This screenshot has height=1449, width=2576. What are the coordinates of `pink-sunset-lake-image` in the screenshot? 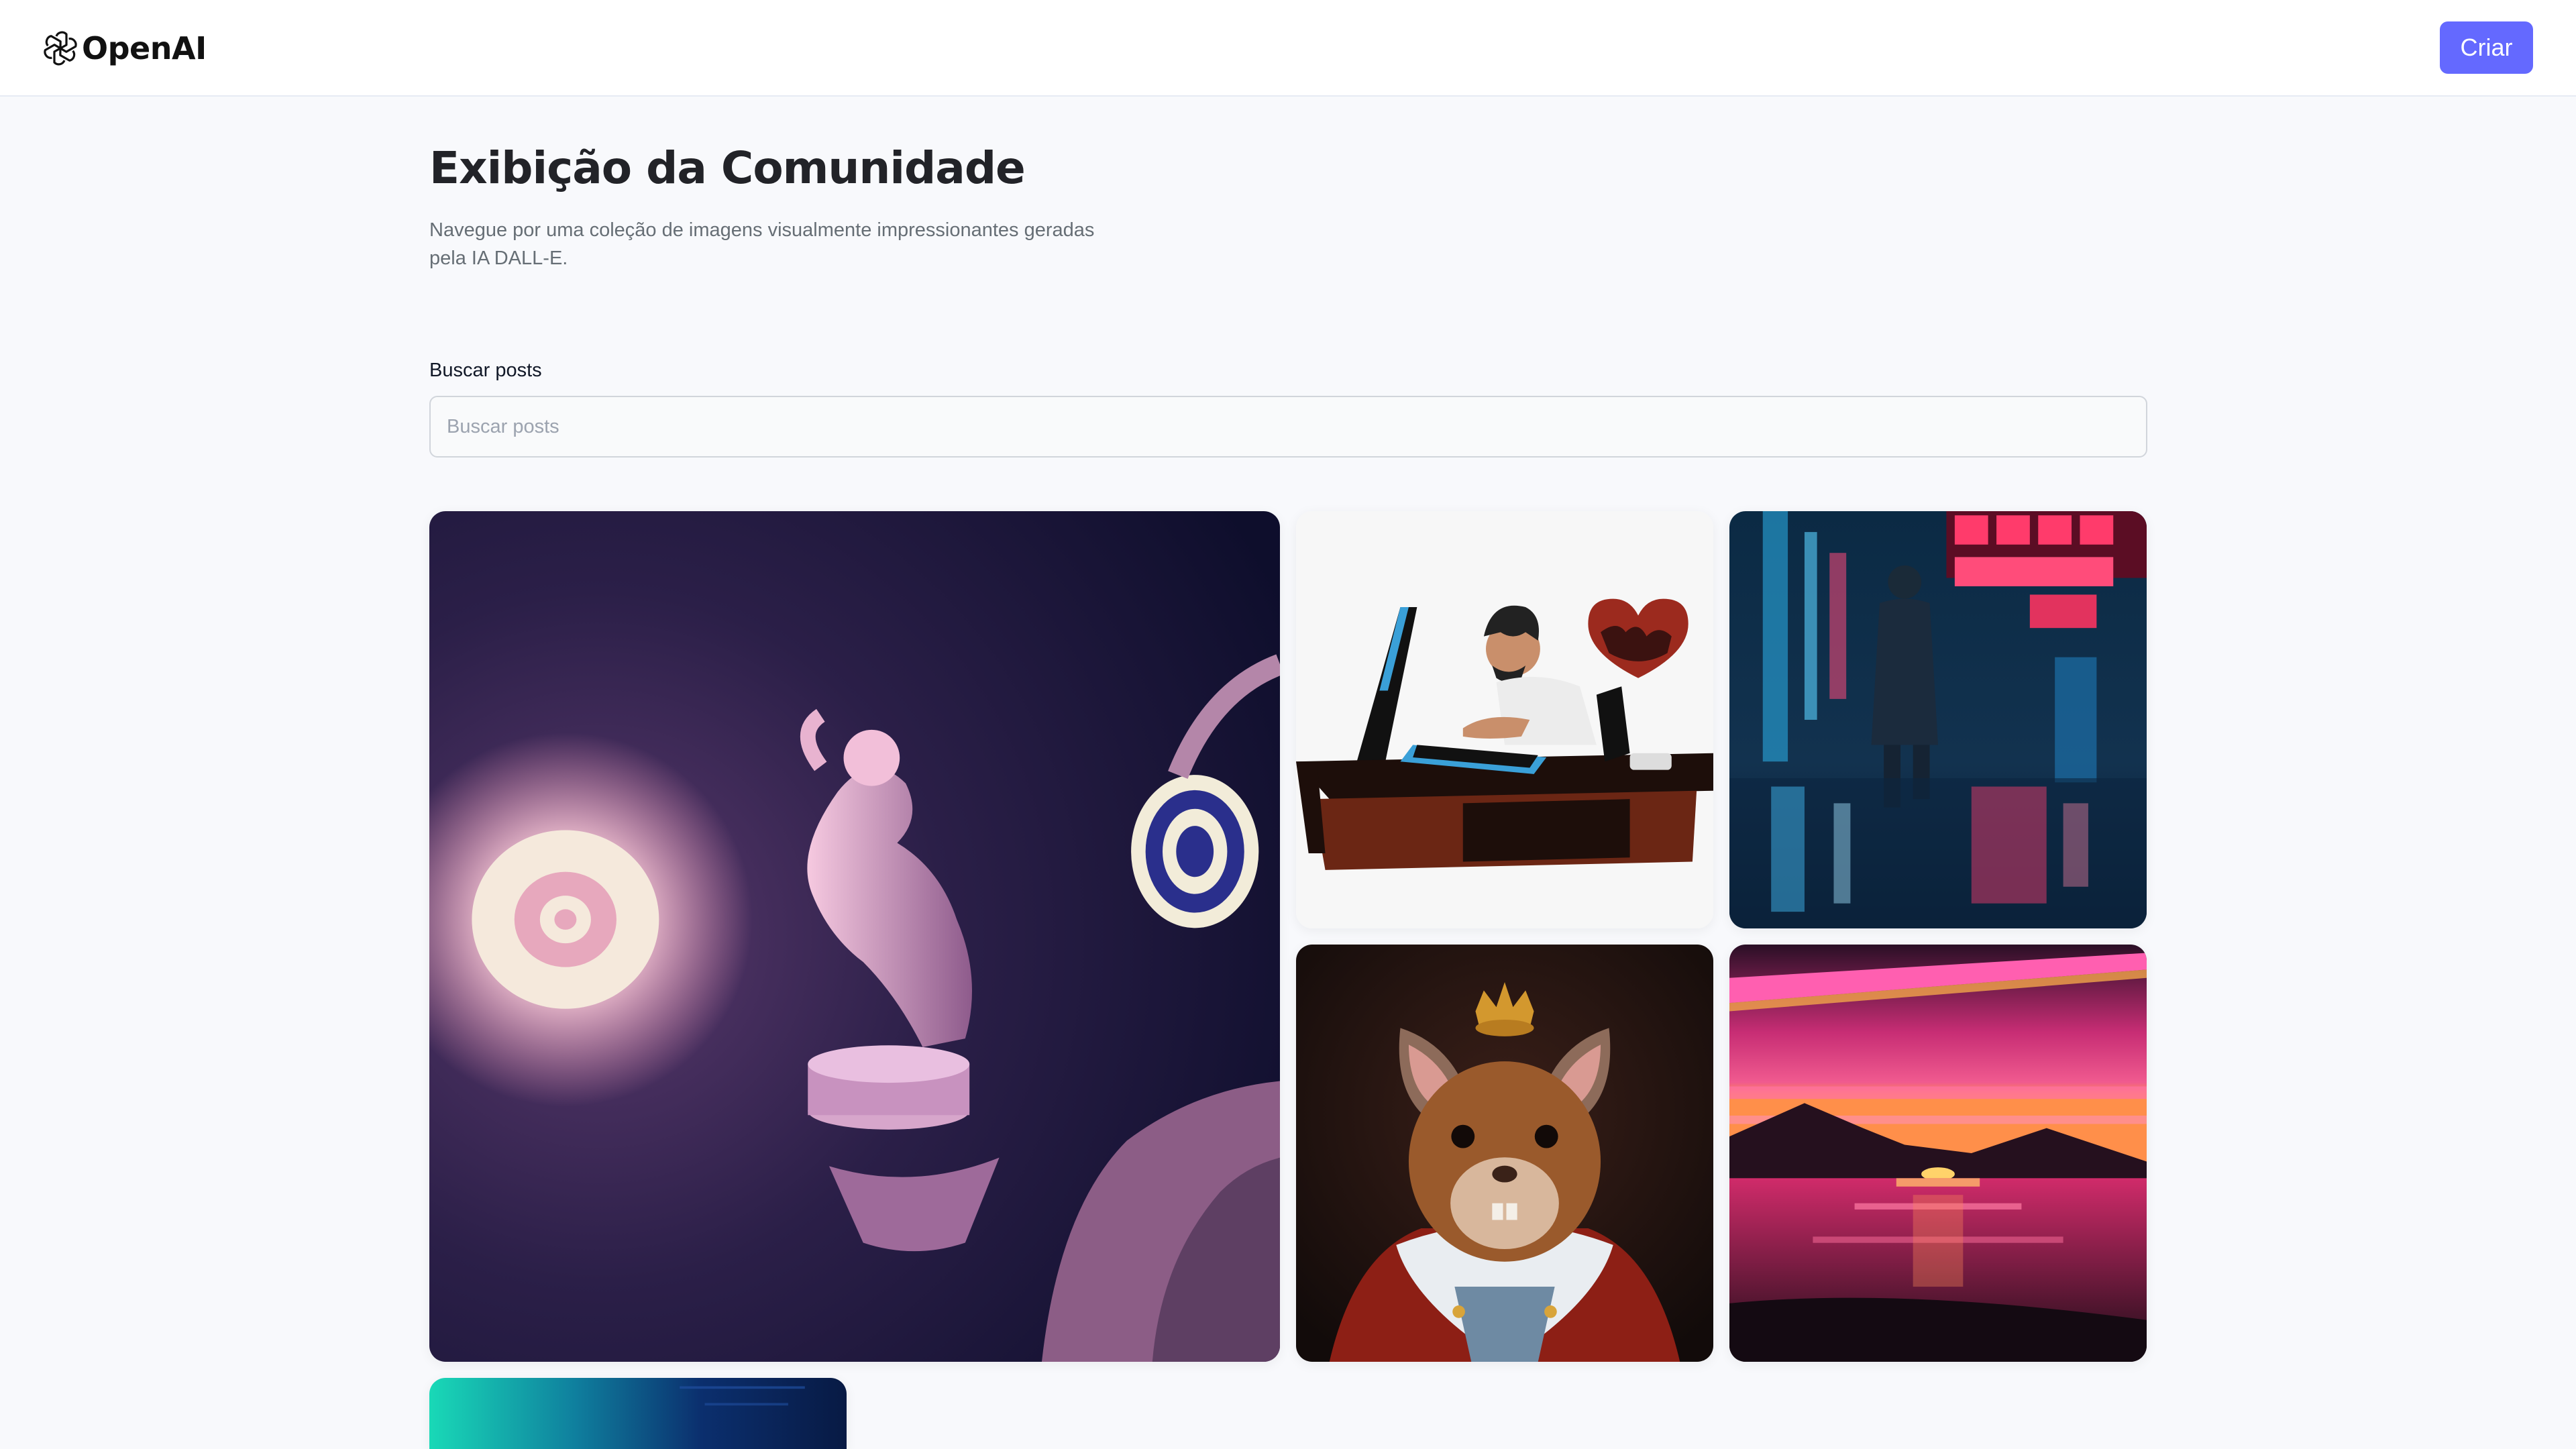 It's located at (1938, 1153).